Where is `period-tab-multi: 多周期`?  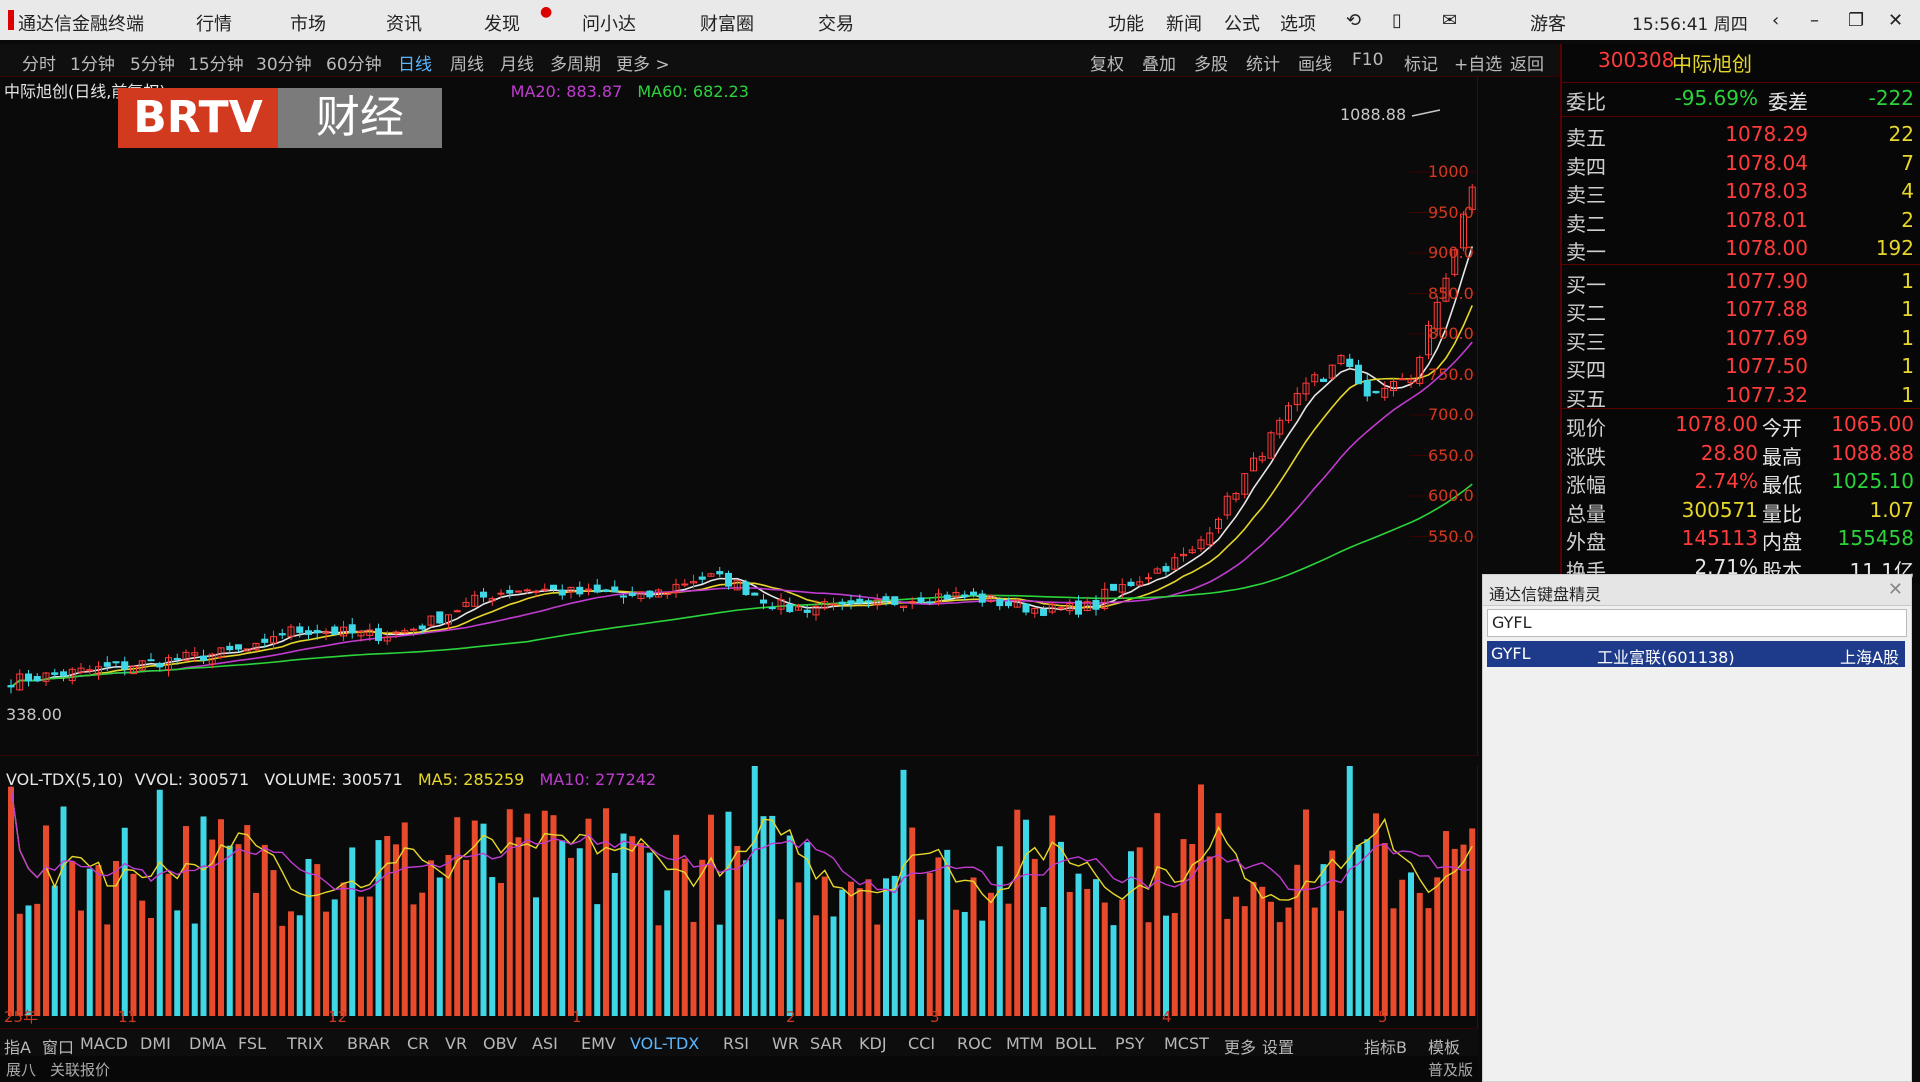 period-tab-multi: 多周期 is located at coordinates (575, 62).